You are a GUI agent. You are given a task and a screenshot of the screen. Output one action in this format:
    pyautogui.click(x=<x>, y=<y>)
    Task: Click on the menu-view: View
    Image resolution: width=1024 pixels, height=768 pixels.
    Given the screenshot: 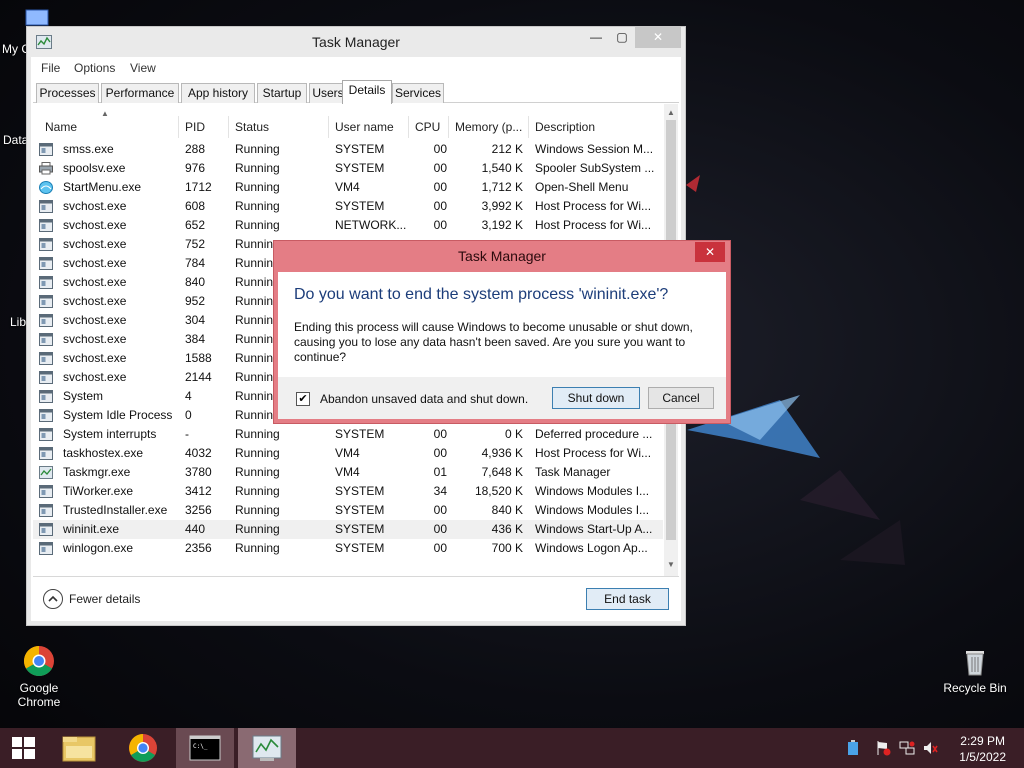 What is the action you would take?
    pyautogui.click(x=143, y=68)
    